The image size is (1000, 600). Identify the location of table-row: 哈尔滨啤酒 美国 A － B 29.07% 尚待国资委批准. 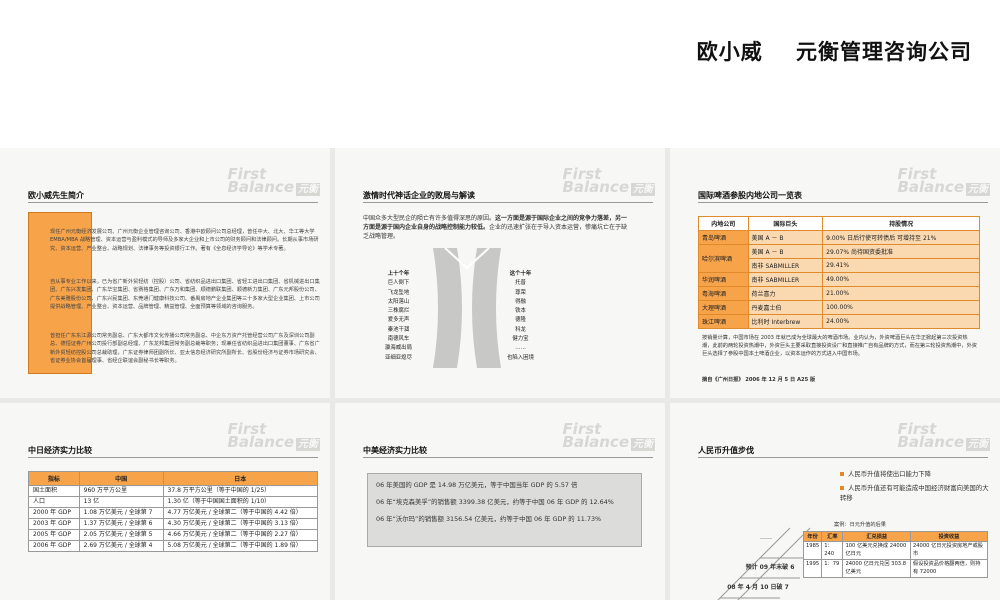
(839, 258).